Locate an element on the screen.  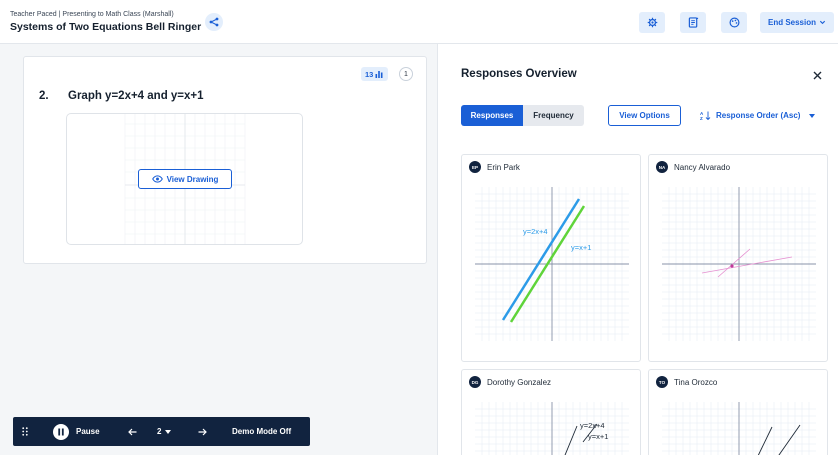
session-title: Systems of Two Equations Bell Ringer is located at coordinates (106, 27).